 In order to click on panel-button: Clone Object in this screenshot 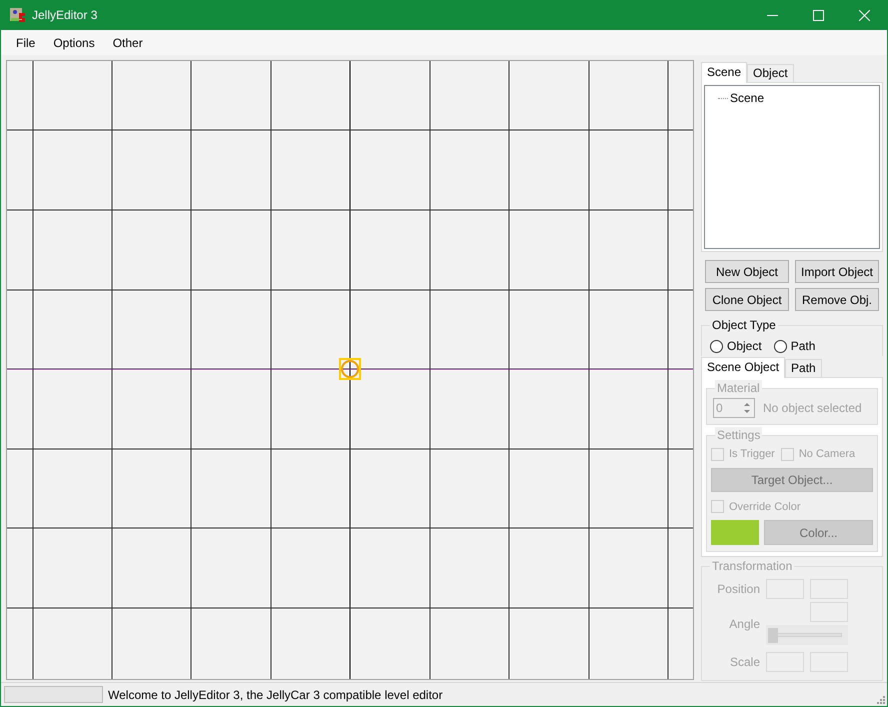, I will do `click(747, 299)`.